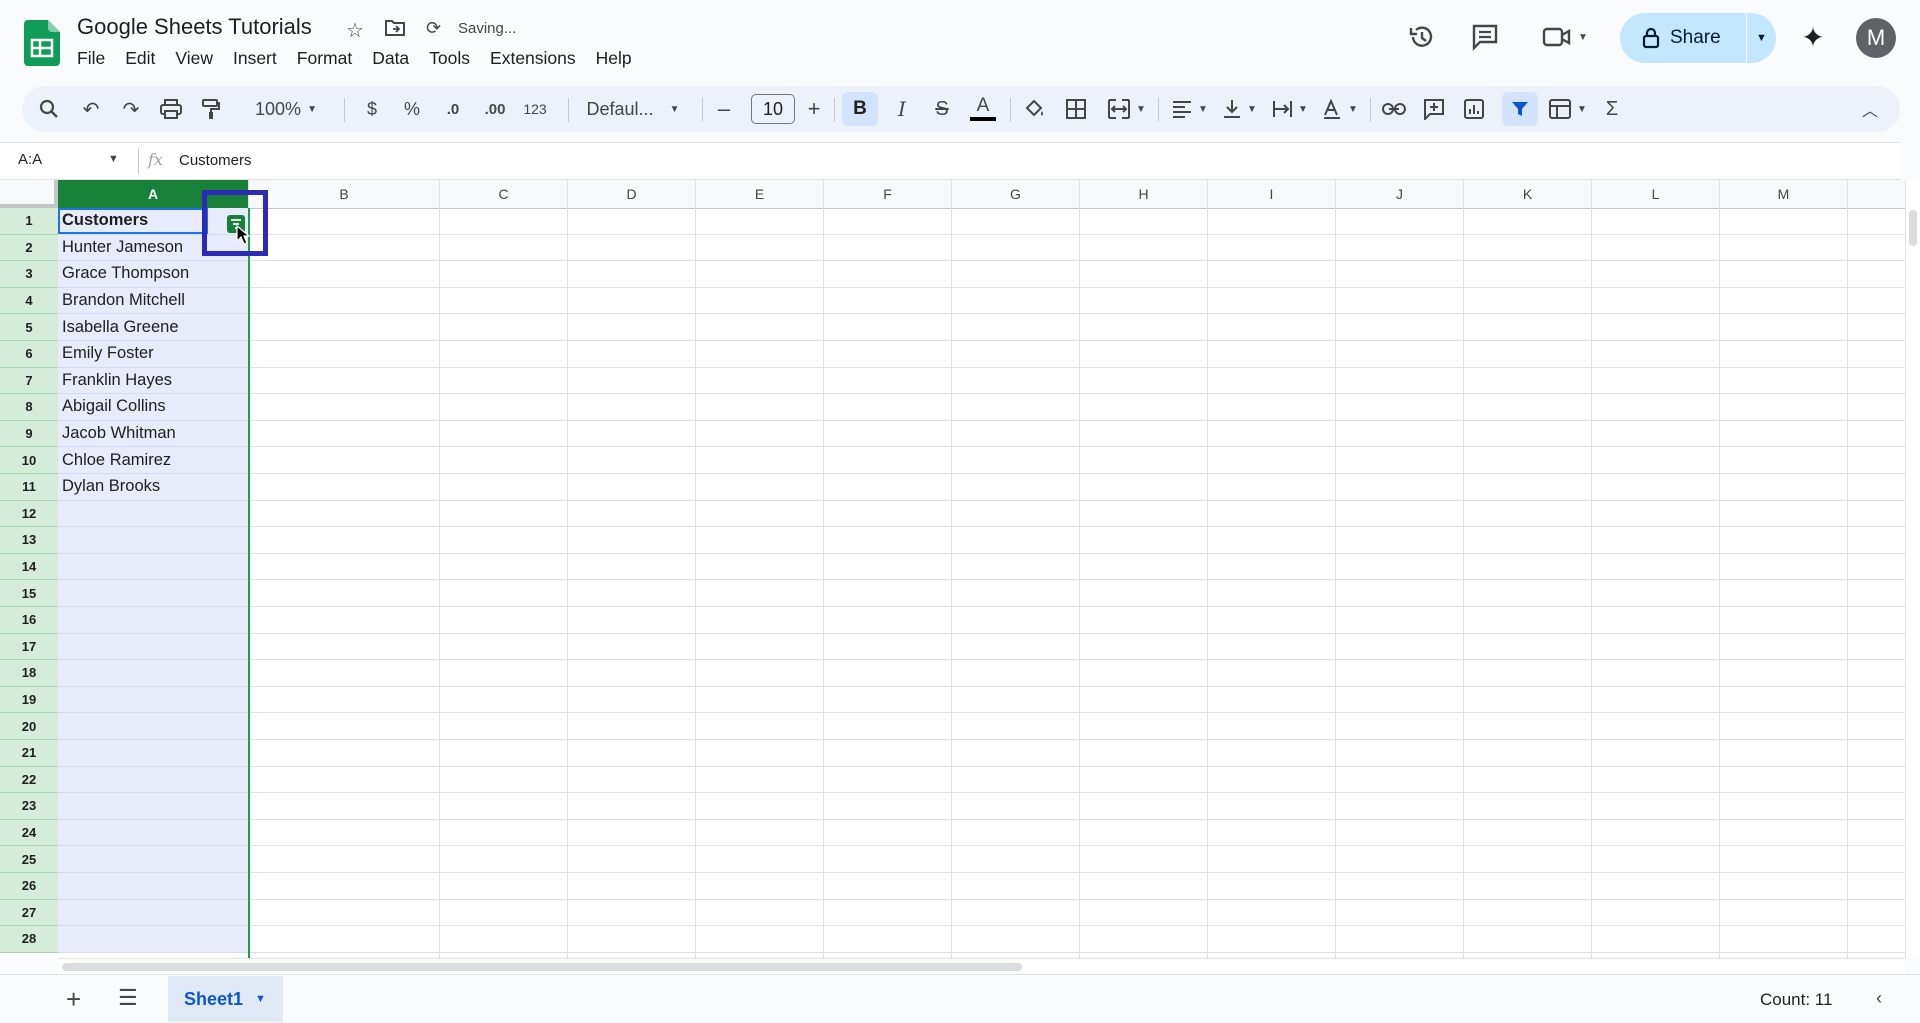 The image size is (1920, 1023). I want to click on row-header: 17, so click(29, 647).